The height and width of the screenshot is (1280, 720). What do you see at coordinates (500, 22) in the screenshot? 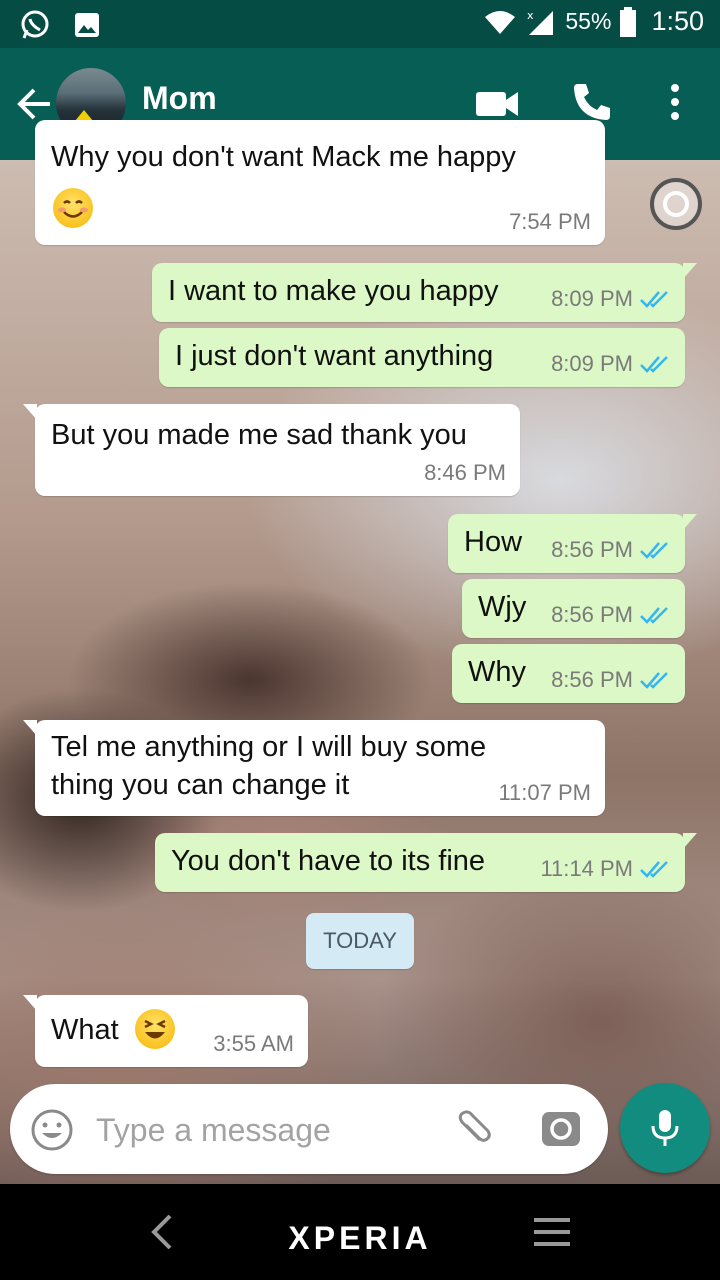
I see `wifi-icon` at bounding box center [500, 22].